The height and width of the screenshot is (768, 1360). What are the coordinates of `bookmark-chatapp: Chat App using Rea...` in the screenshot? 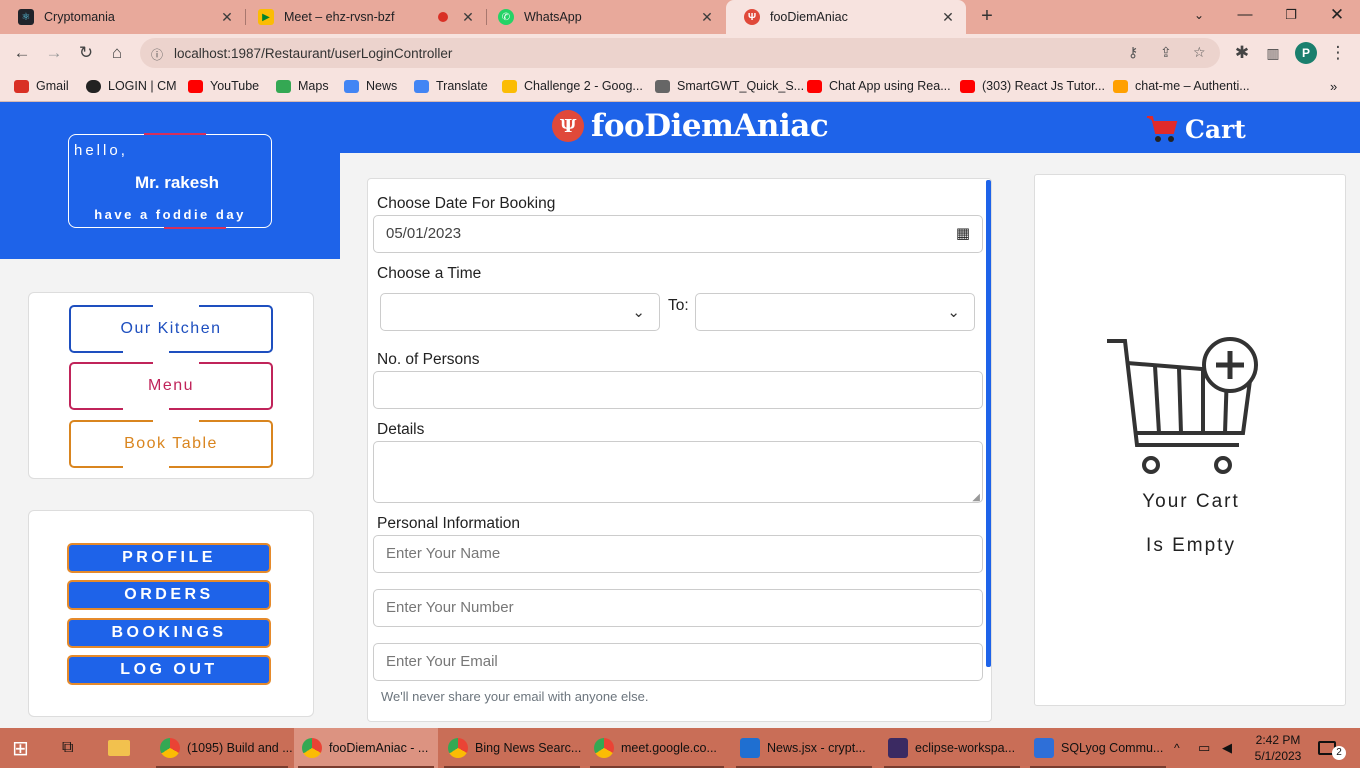 It's located at (879, 86).